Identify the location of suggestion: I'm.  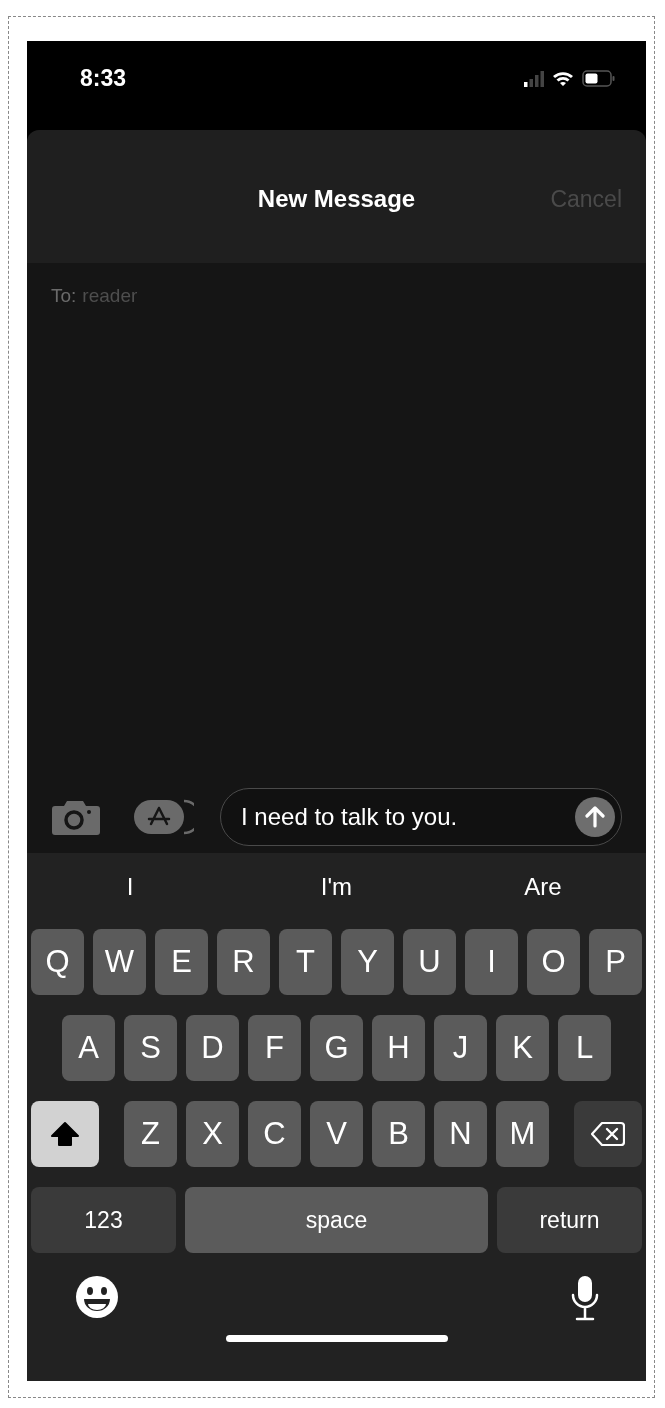
(336, 887).